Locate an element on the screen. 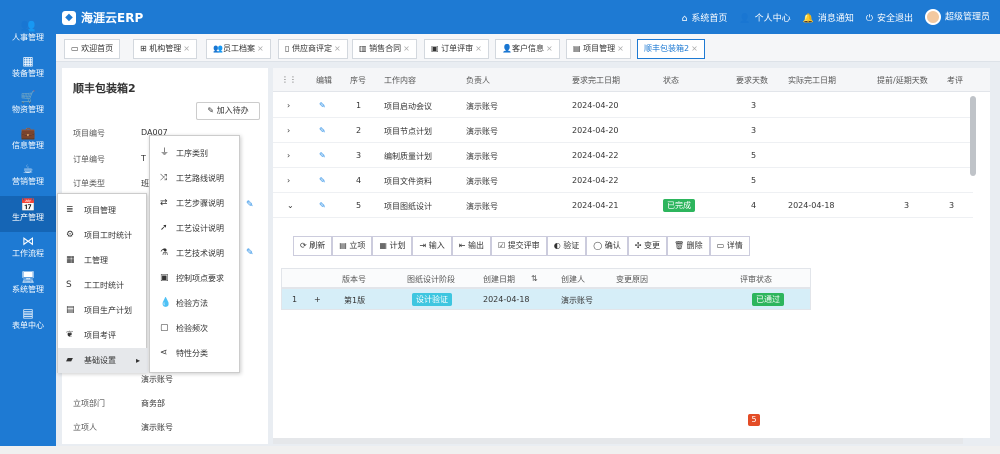 The width and height of the screenshot is (1000, 454). submenu-item-tech: ⚗ 工艺技术说明 is located at coordinates (195, 253).